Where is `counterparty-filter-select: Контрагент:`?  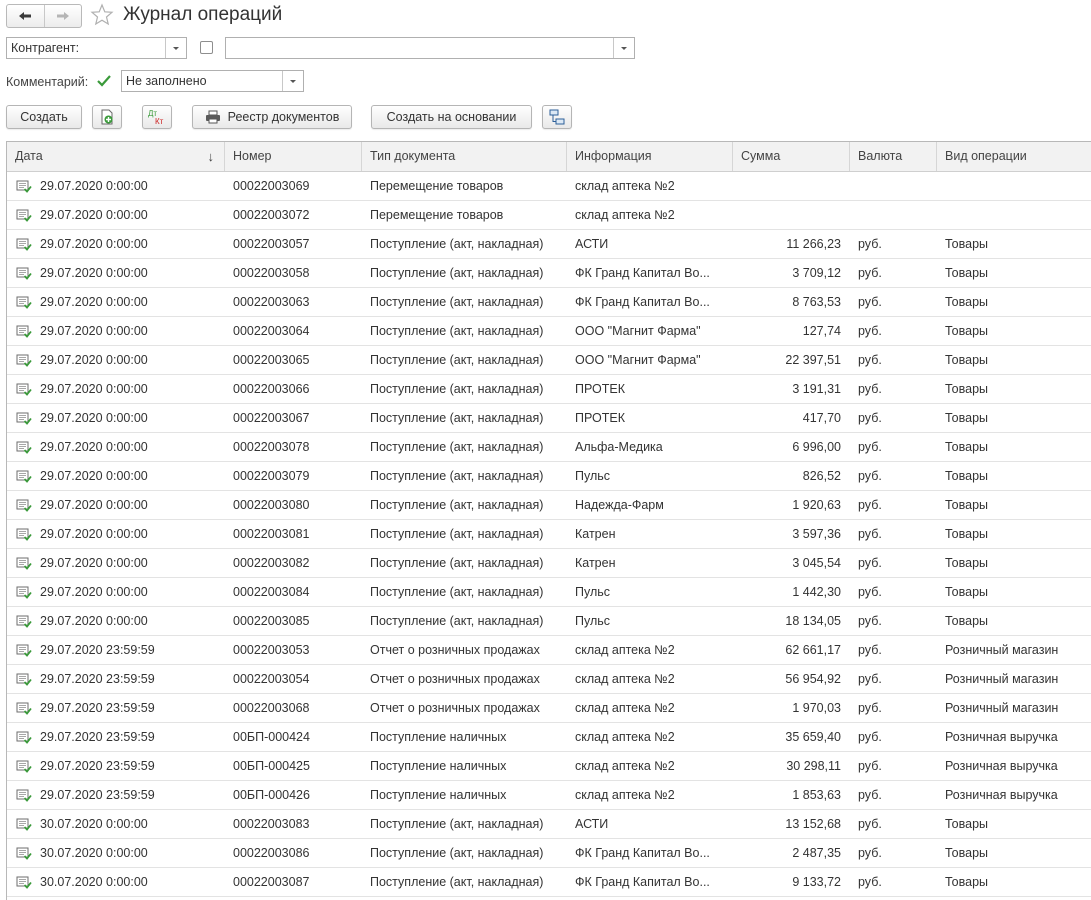 counterparty-filter-select: Контрагент: is located at coordinates (96, 48).